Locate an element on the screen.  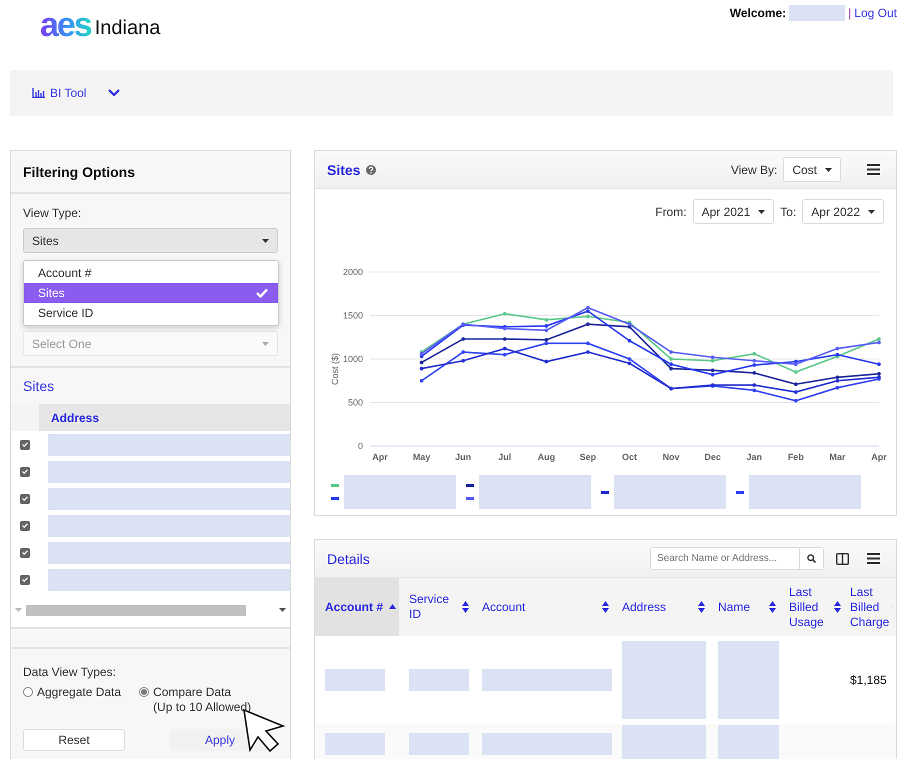
dropdown-option: Sites is located at coordinates (151, 293).